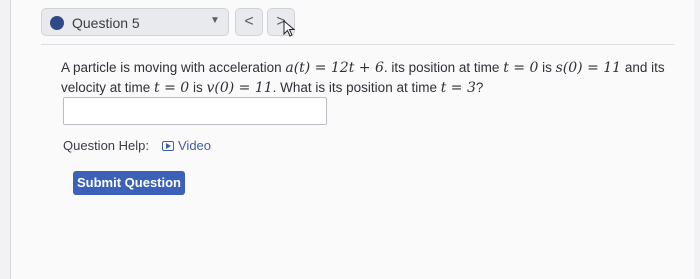 The image size is (700, 279). Describe the element at coordinates (195, 145) in the screenshot. I see `video-label: Video` at that location.